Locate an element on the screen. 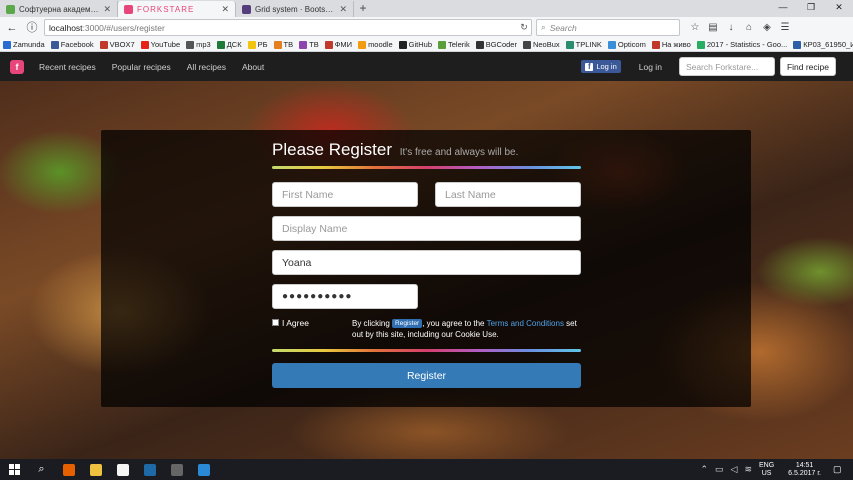  username-input: Yoana is located at coordinates (426, 262).